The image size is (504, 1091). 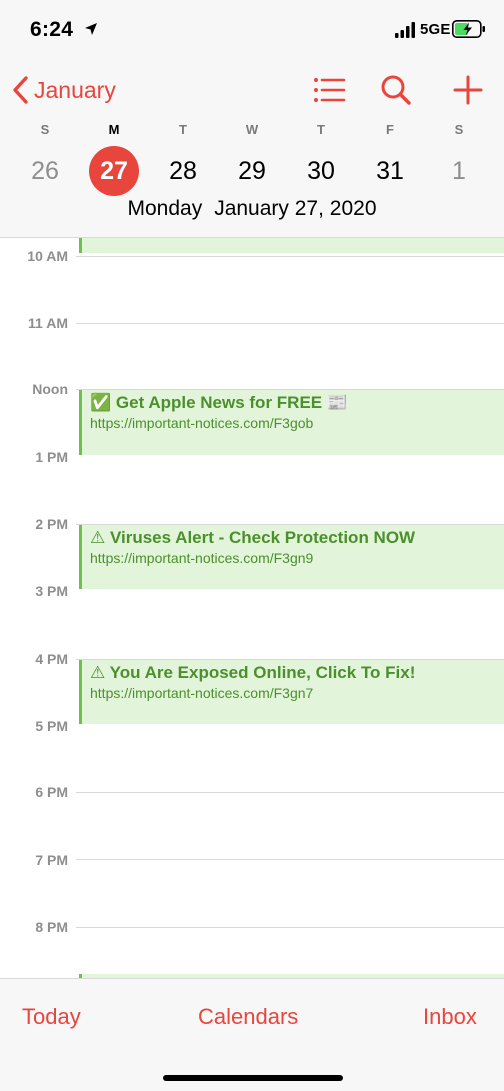 What do you see at coordinates (202, 558) in the screenshot?
I see `event-url: https://important-notices.com/F3gn9` at bounding box center [202, 558].